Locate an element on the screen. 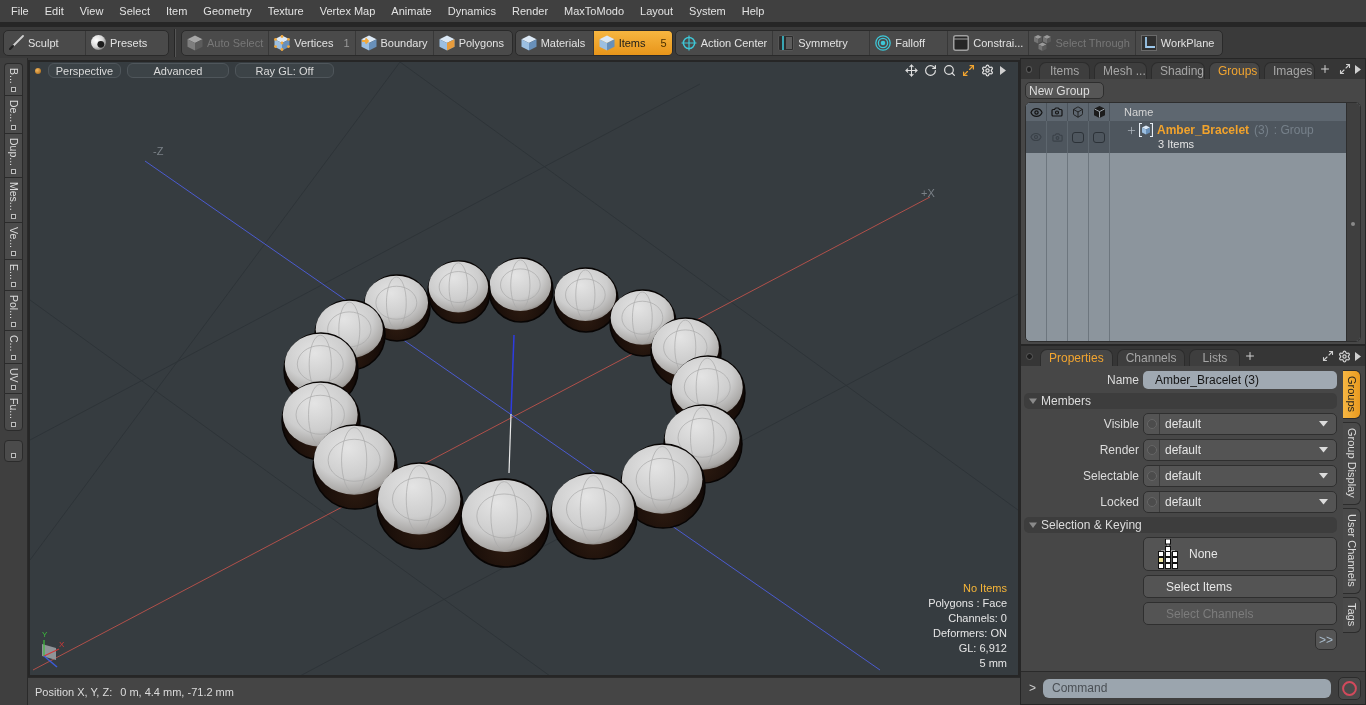 Image resolution: width=1366 pixels, height=705 pixels. viewport-button: Advanced is located at coordinates (178, 70).